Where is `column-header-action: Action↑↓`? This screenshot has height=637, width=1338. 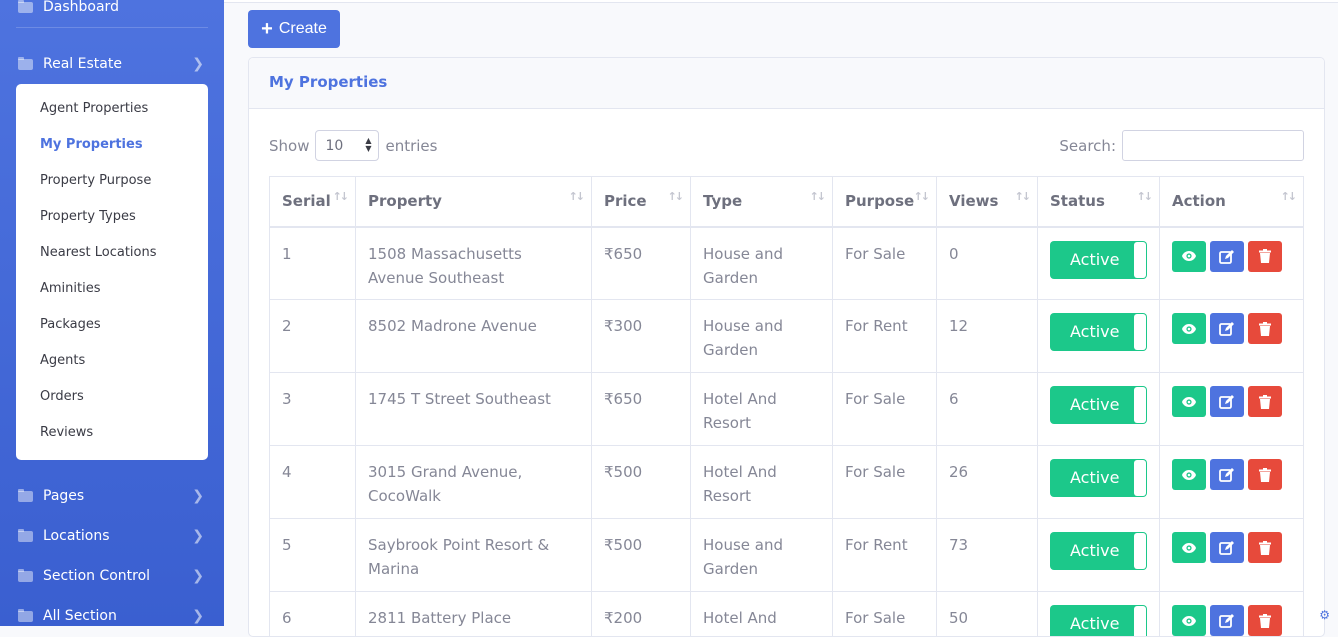 column-header-action: Action↑↓ is located at coordinates (1232, 202).